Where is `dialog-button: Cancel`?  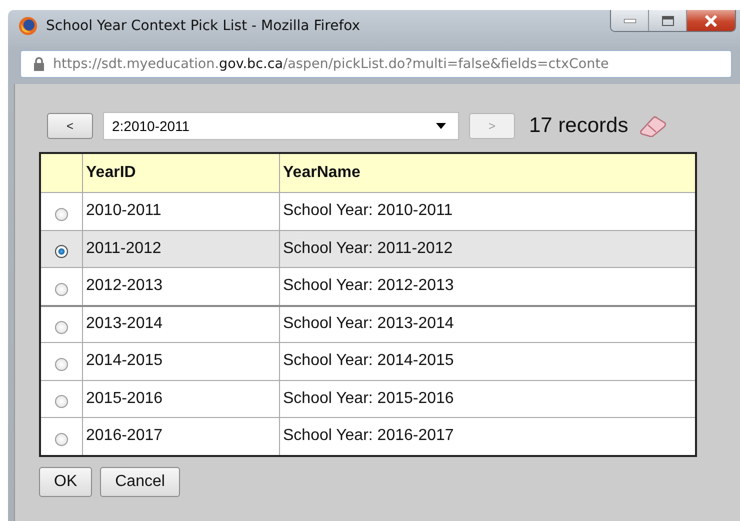 dialog-button: Cancel is located at coordinates (140, 481).